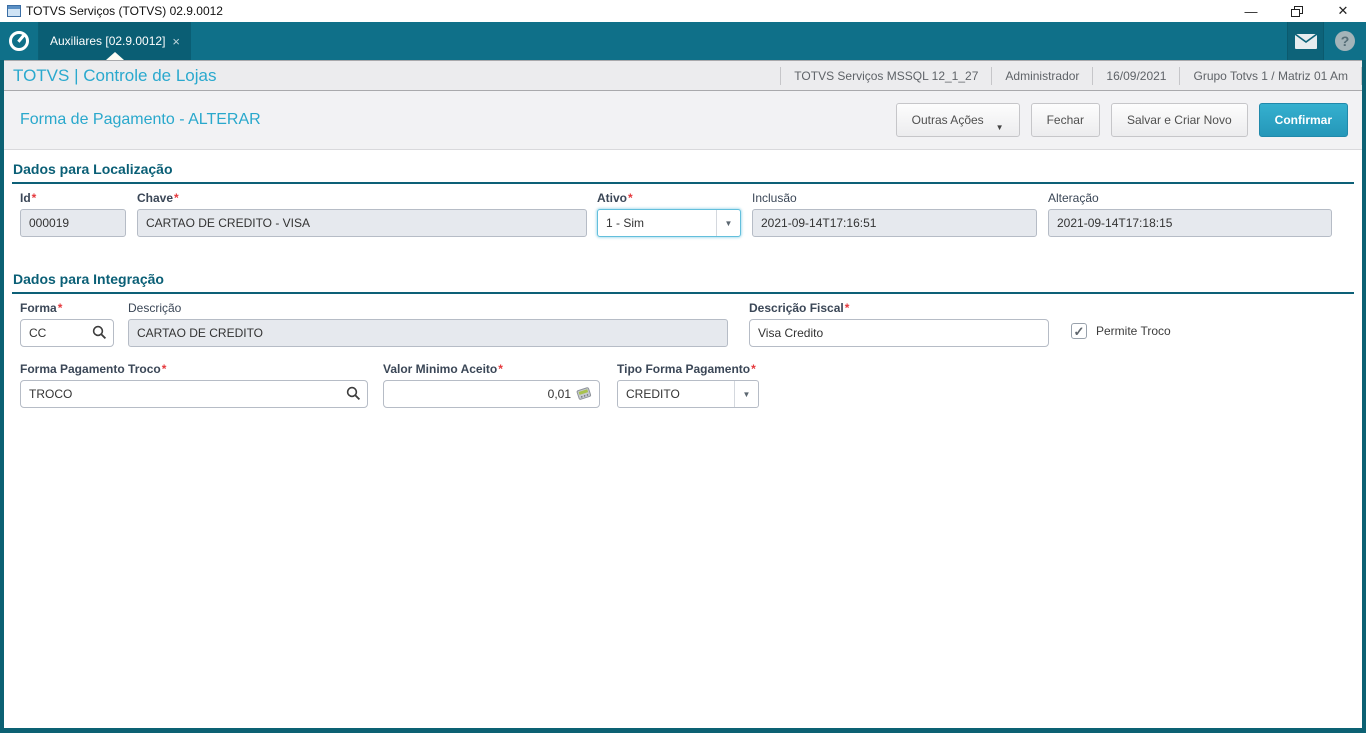 The image size is (1366, 738). Describe the element at coordinates (115, 56) in the screenshot. I see `active-tab-caret` at that location.